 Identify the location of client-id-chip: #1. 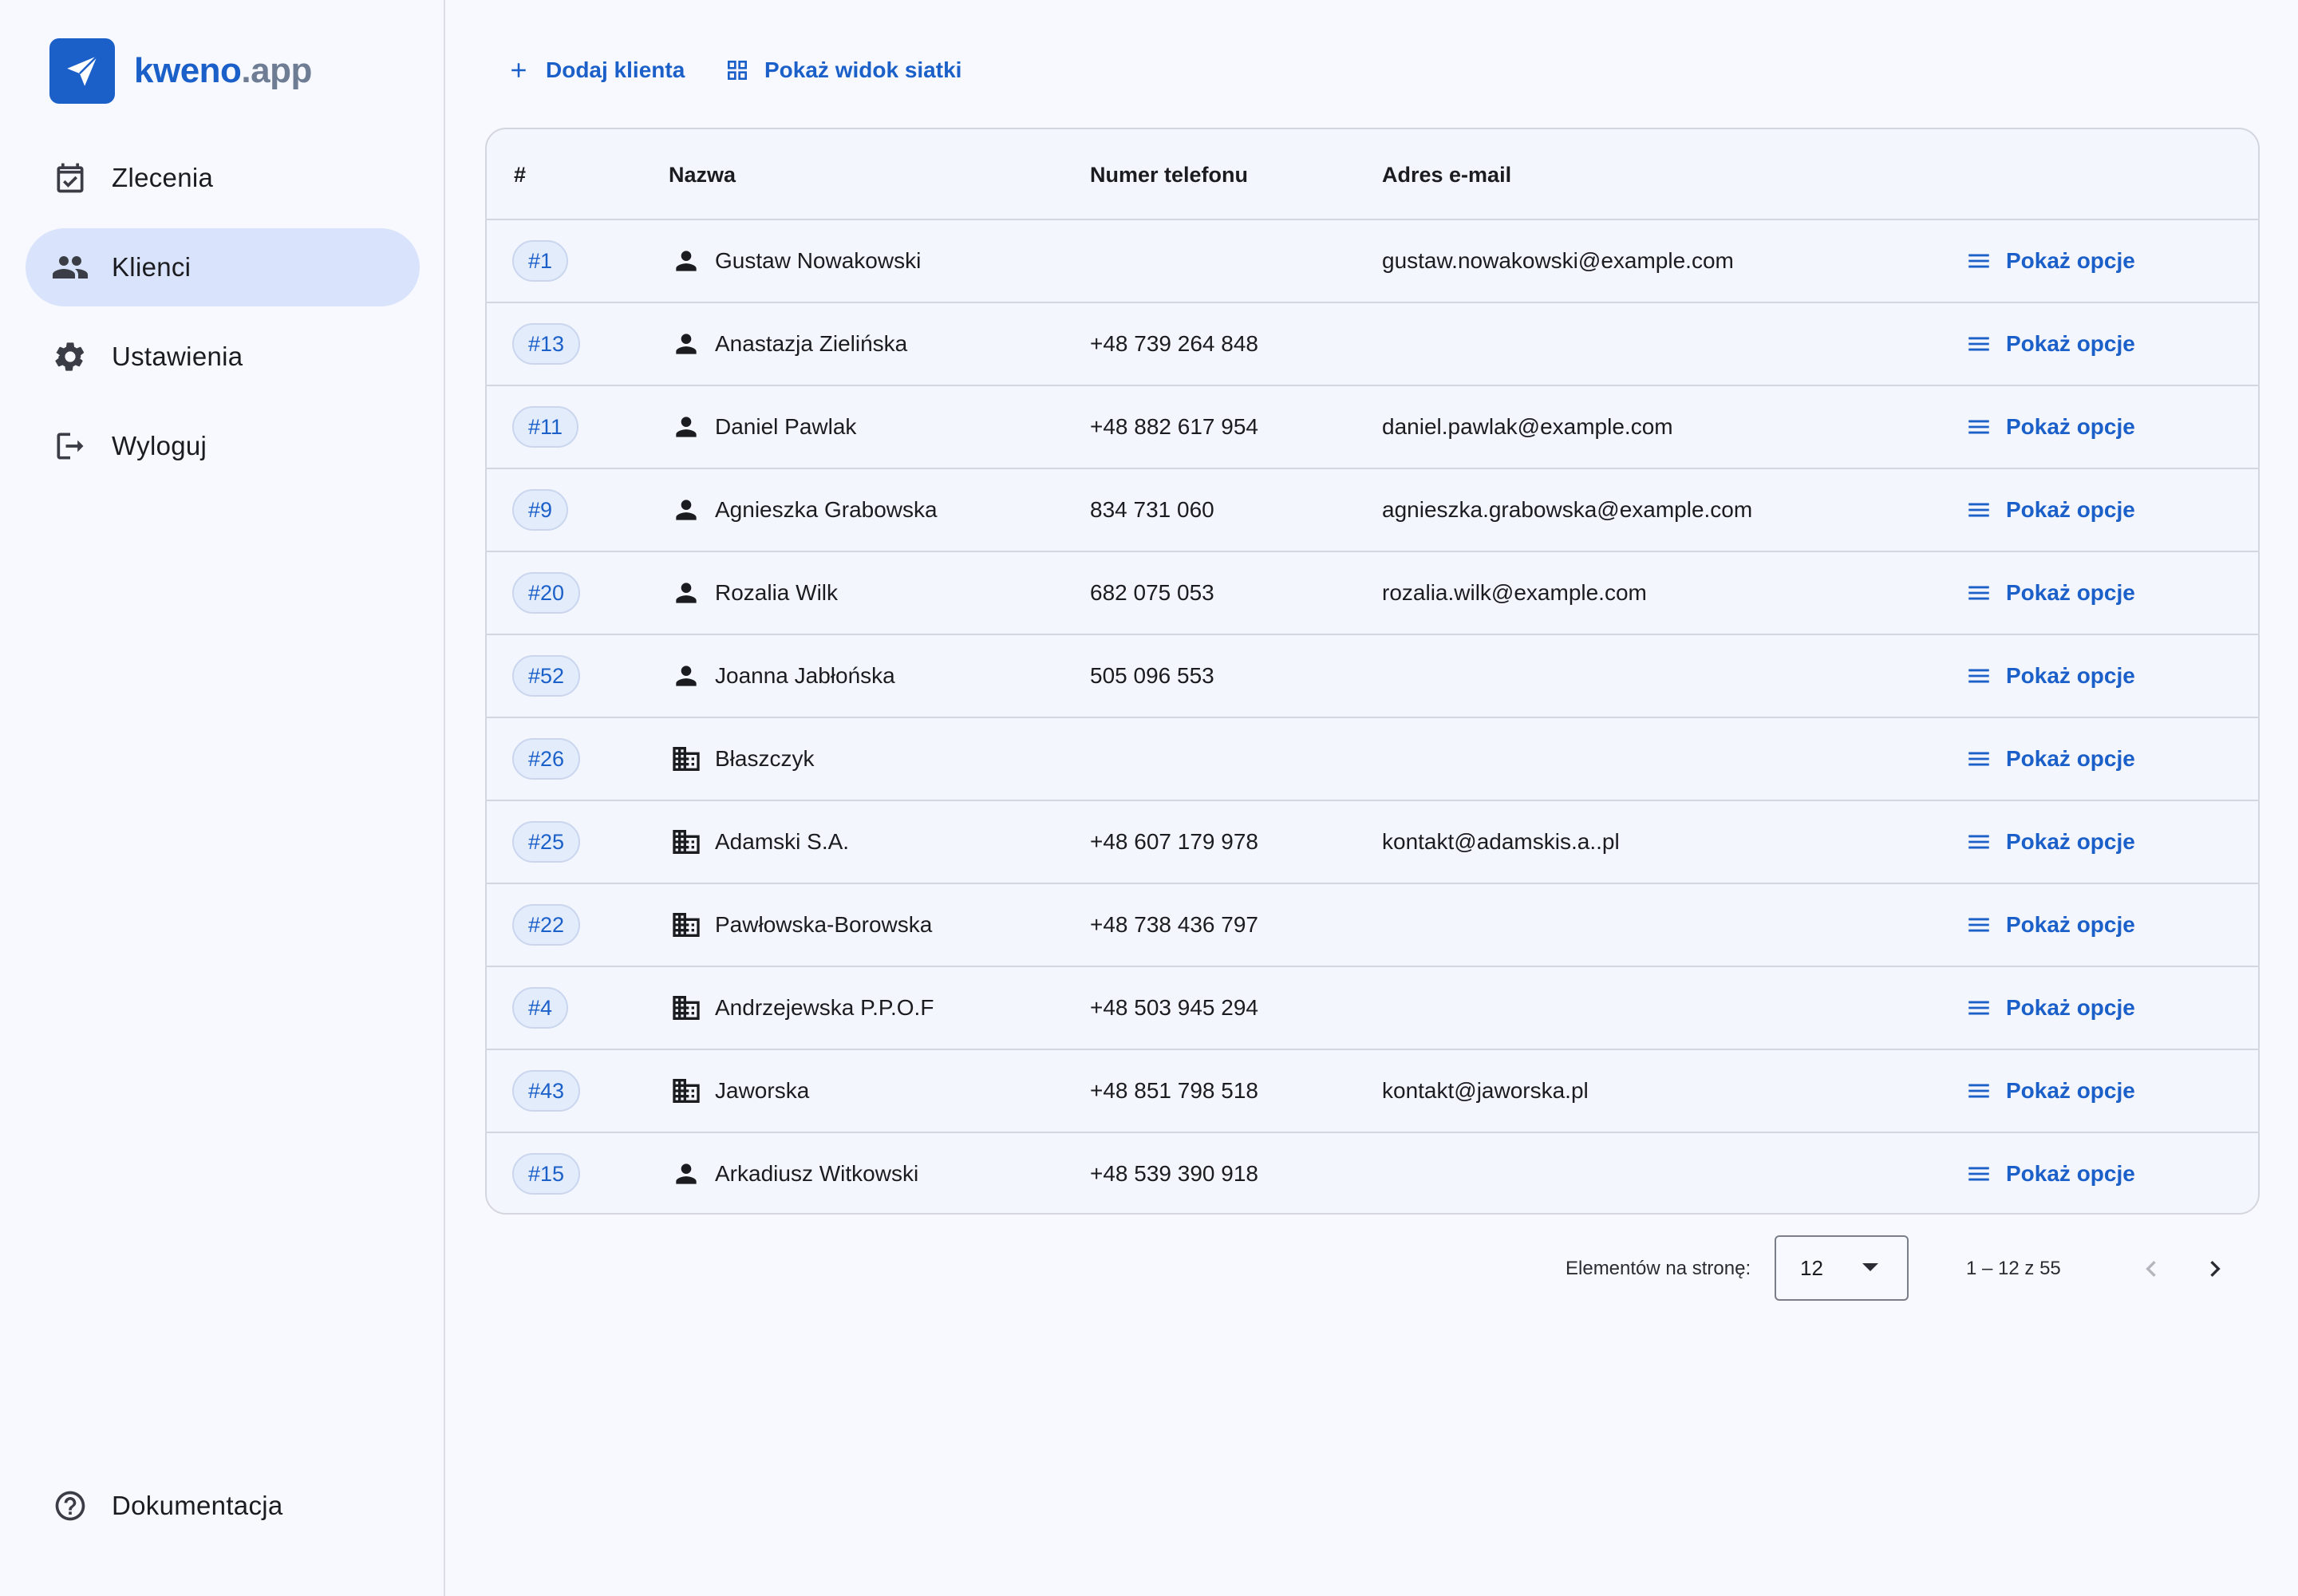
(540, 261).